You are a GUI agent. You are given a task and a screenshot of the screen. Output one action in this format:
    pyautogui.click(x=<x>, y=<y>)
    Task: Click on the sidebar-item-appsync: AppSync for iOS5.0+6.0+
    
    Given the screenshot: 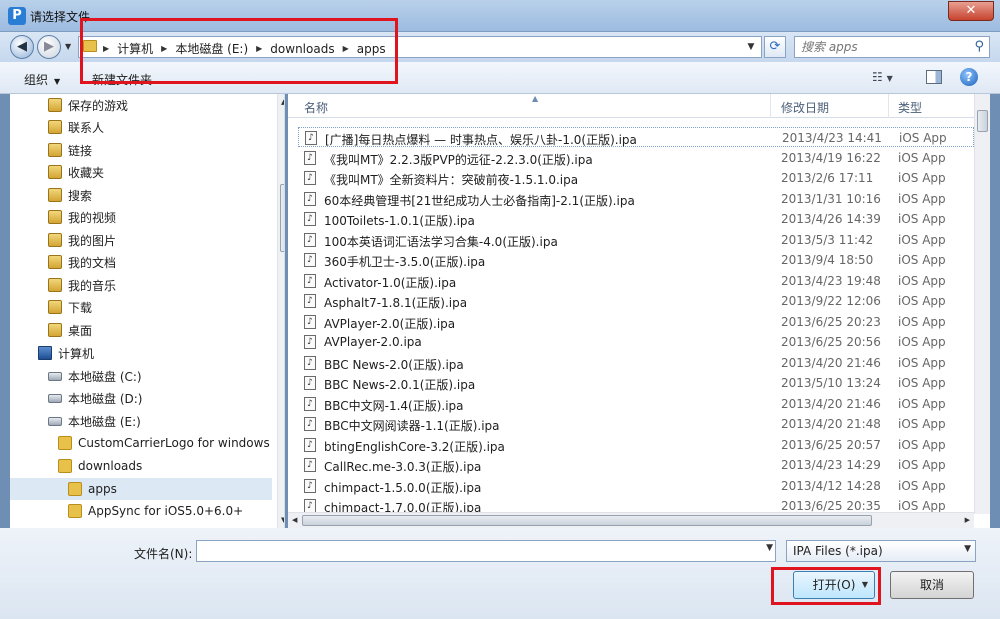 What is the action you would take?
    pyautogui.click(x=141, y=511)
    